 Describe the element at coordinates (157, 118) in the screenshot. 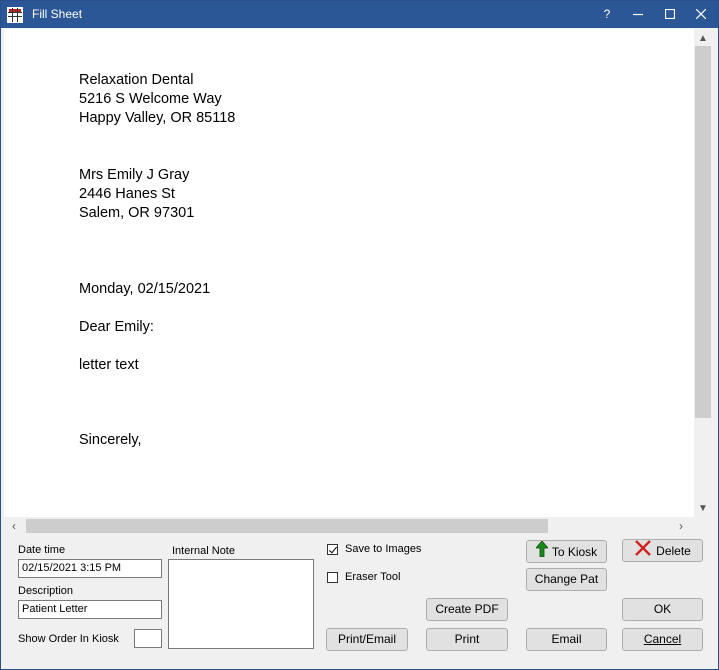

I see `sheet-line: Happy Valley, OR 85118` at that location.